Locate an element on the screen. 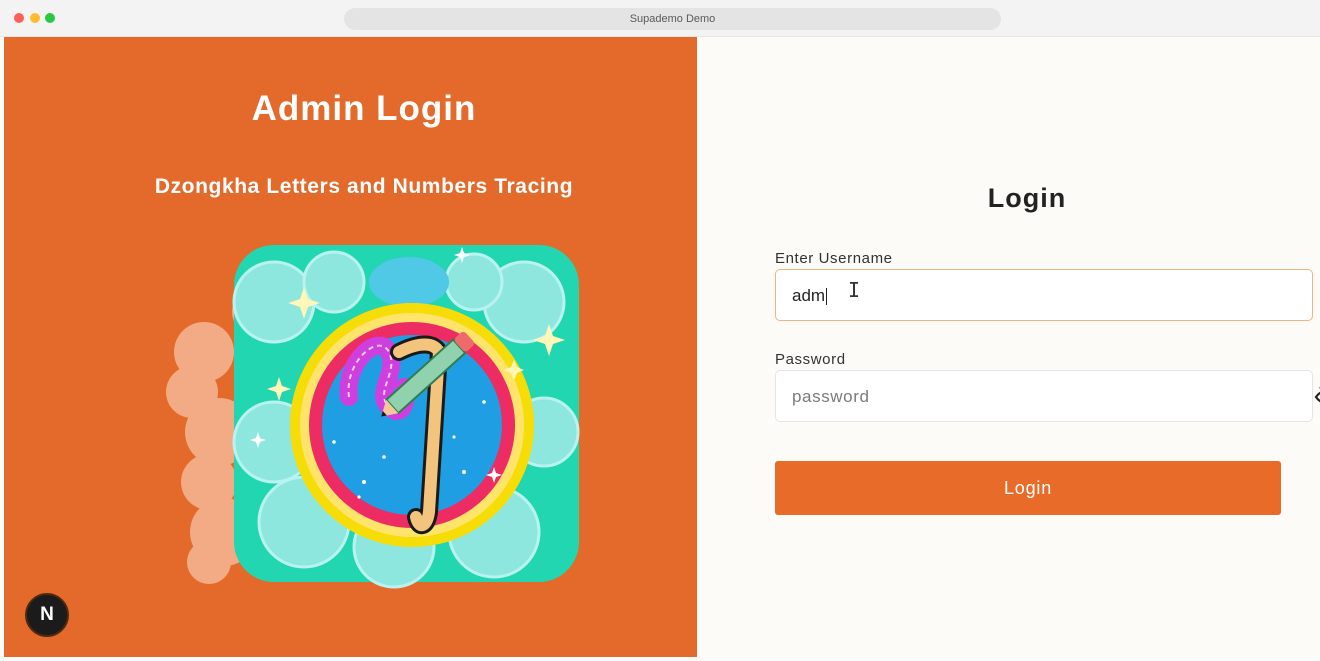 This screenshot has width=1320, height=661. text-caret is located at coordinates (827, 297).